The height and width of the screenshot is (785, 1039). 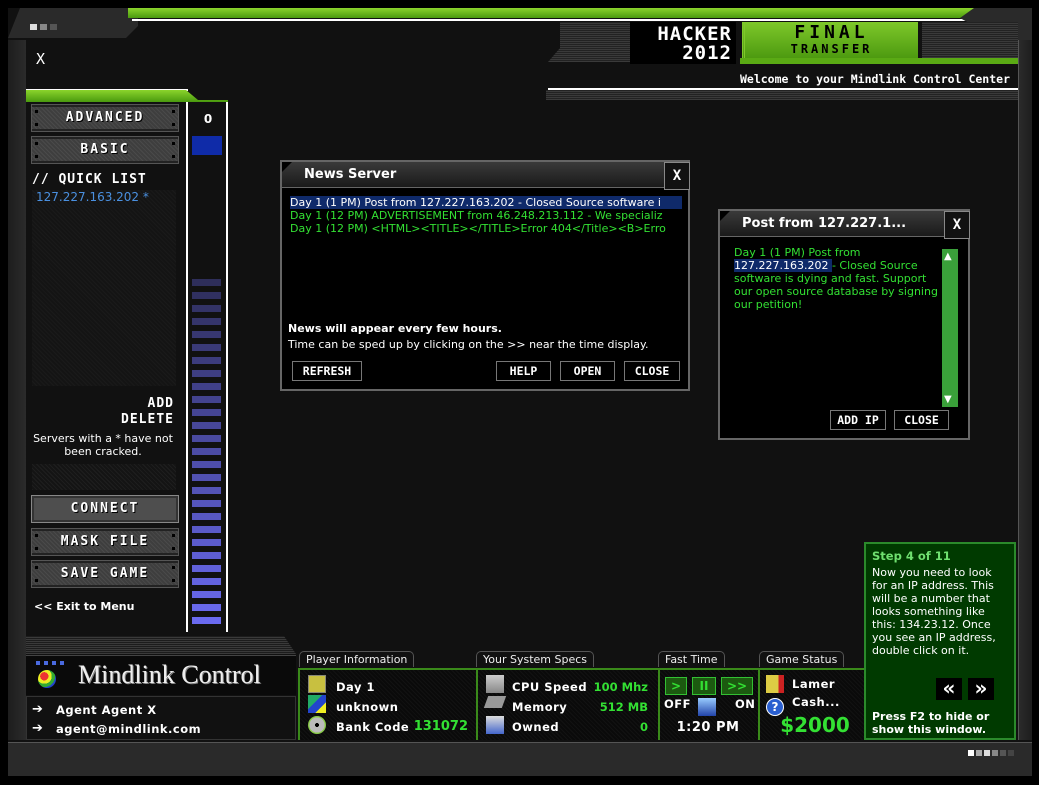 What do you see at coordinates (931, 723) in the screenshot?
I see `tutorial-footer: Press F2 to hide or show this window.` at bounding box center [931, 723].